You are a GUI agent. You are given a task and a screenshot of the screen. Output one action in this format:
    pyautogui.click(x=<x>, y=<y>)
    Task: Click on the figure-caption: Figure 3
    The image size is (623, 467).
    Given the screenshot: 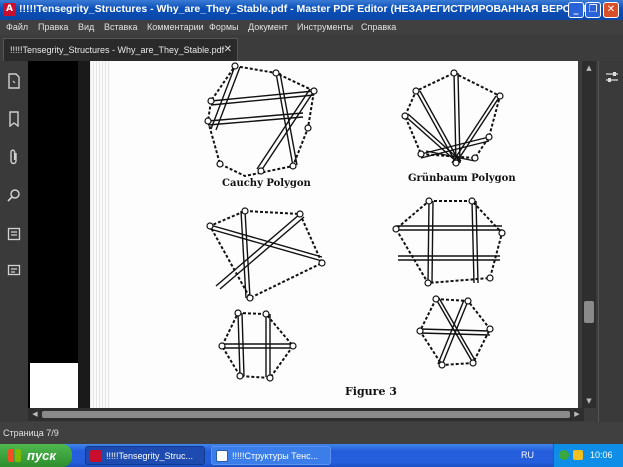 What is the action you would take?
    pyautogui.click(x=371, y=391)
    